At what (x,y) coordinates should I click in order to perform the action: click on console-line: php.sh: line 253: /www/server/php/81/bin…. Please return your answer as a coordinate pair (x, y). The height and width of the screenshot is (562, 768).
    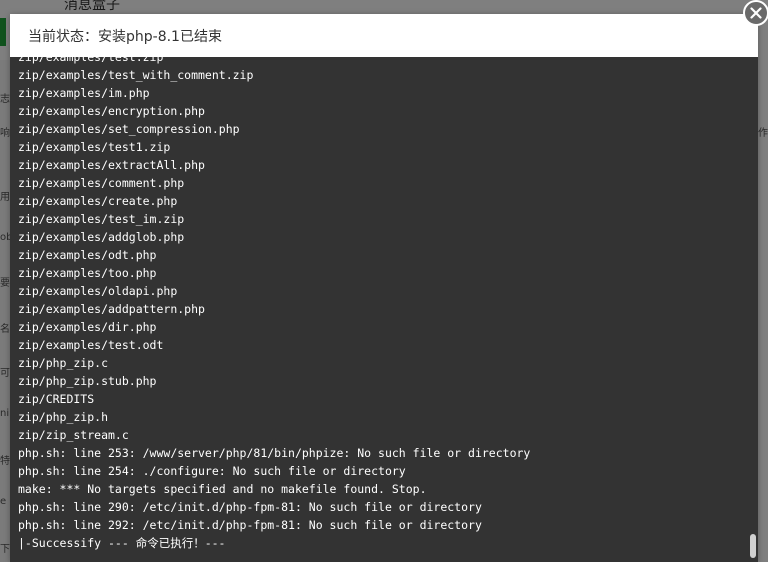
    Looking at the image, I should click on (274, 453).